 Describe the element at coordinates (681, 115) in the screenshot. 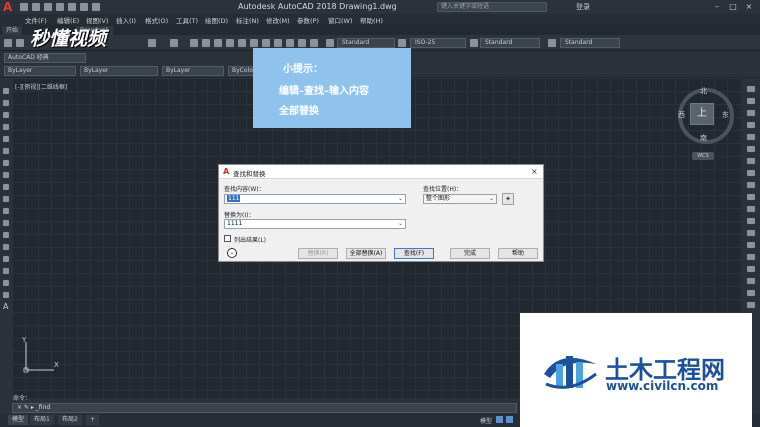

I see `compass-west: 西` at that location.